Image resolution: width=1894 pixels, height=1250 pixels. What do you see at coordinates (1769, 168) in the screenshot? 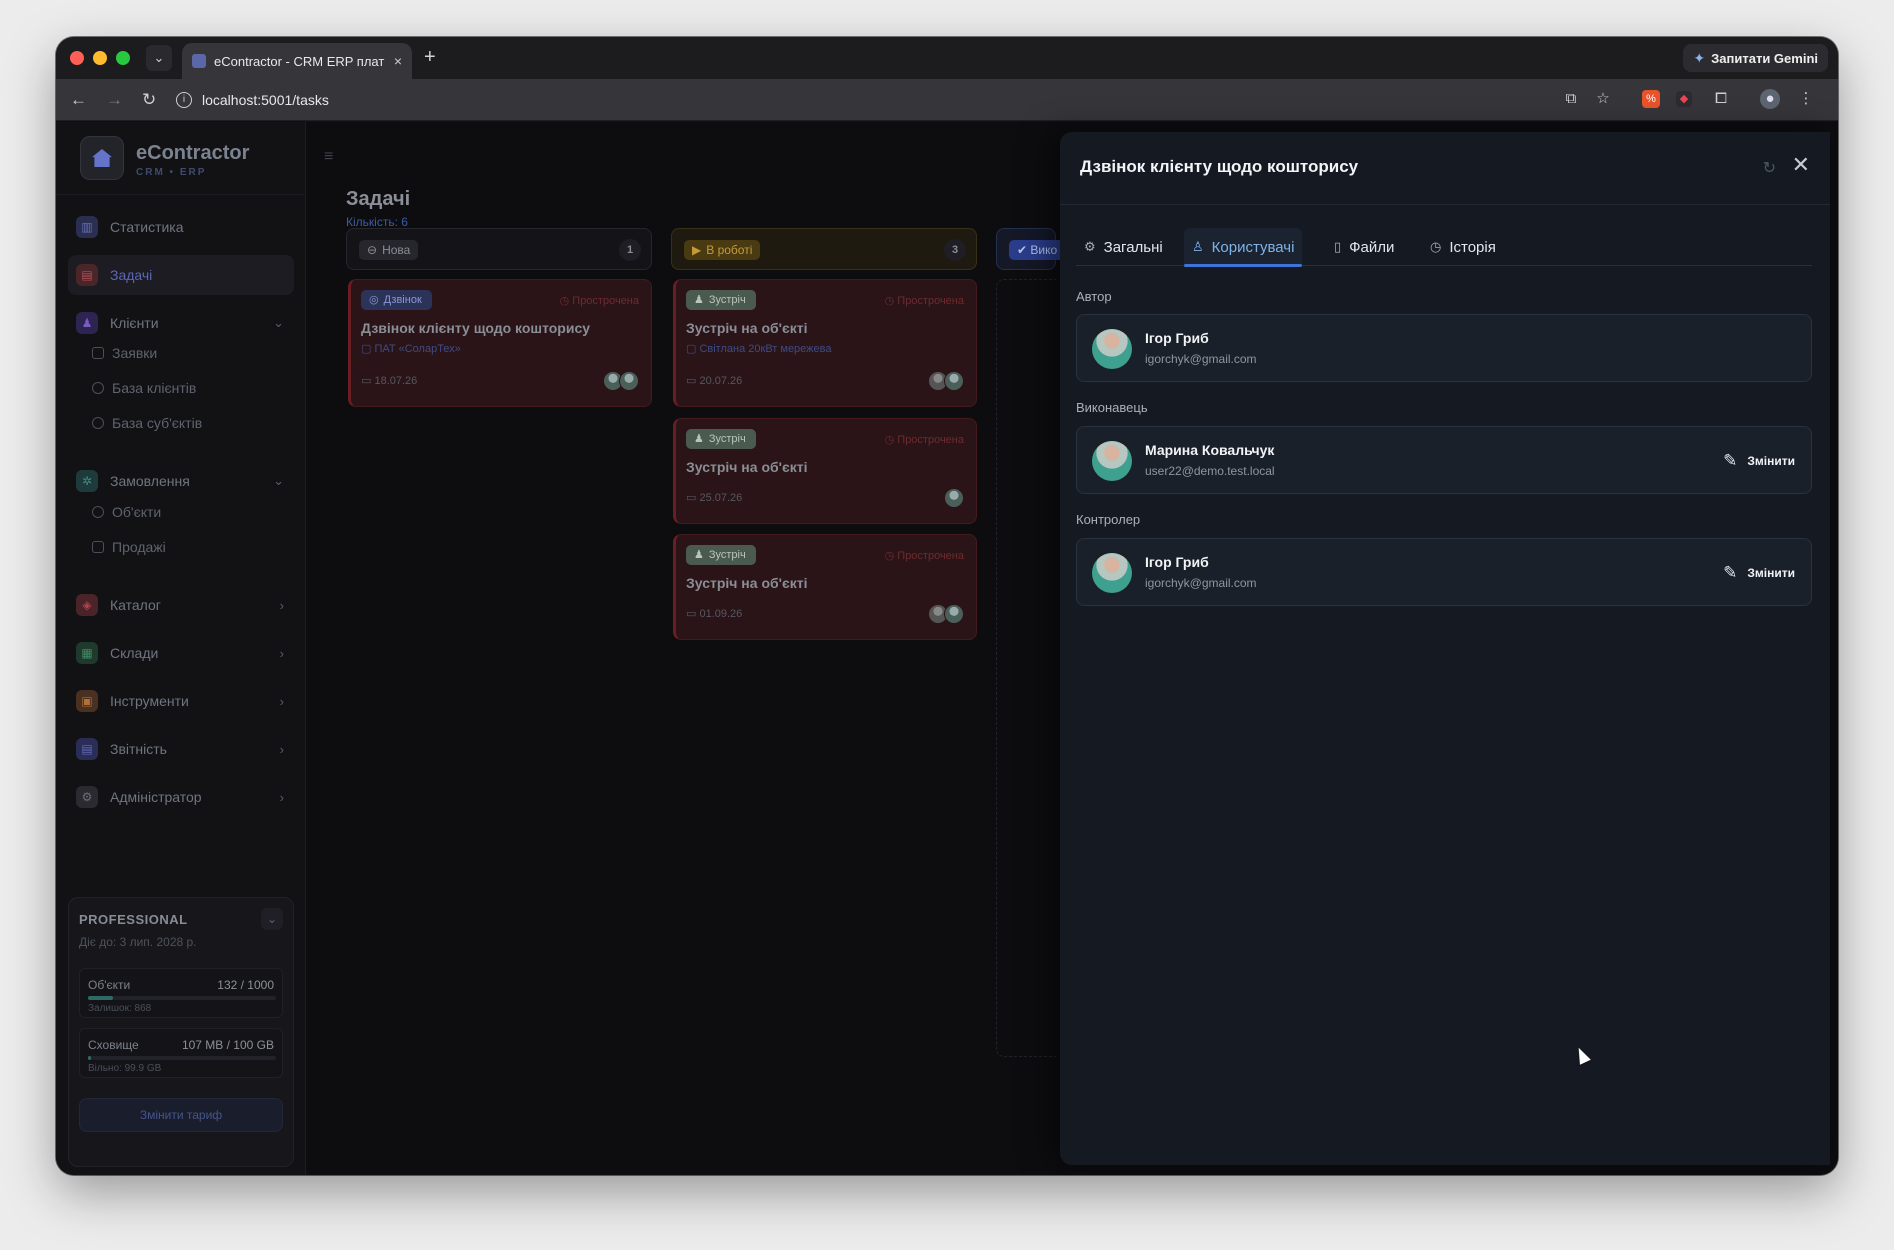
I see `refresh-icon: ↻` at bounding box center [1769, 168].